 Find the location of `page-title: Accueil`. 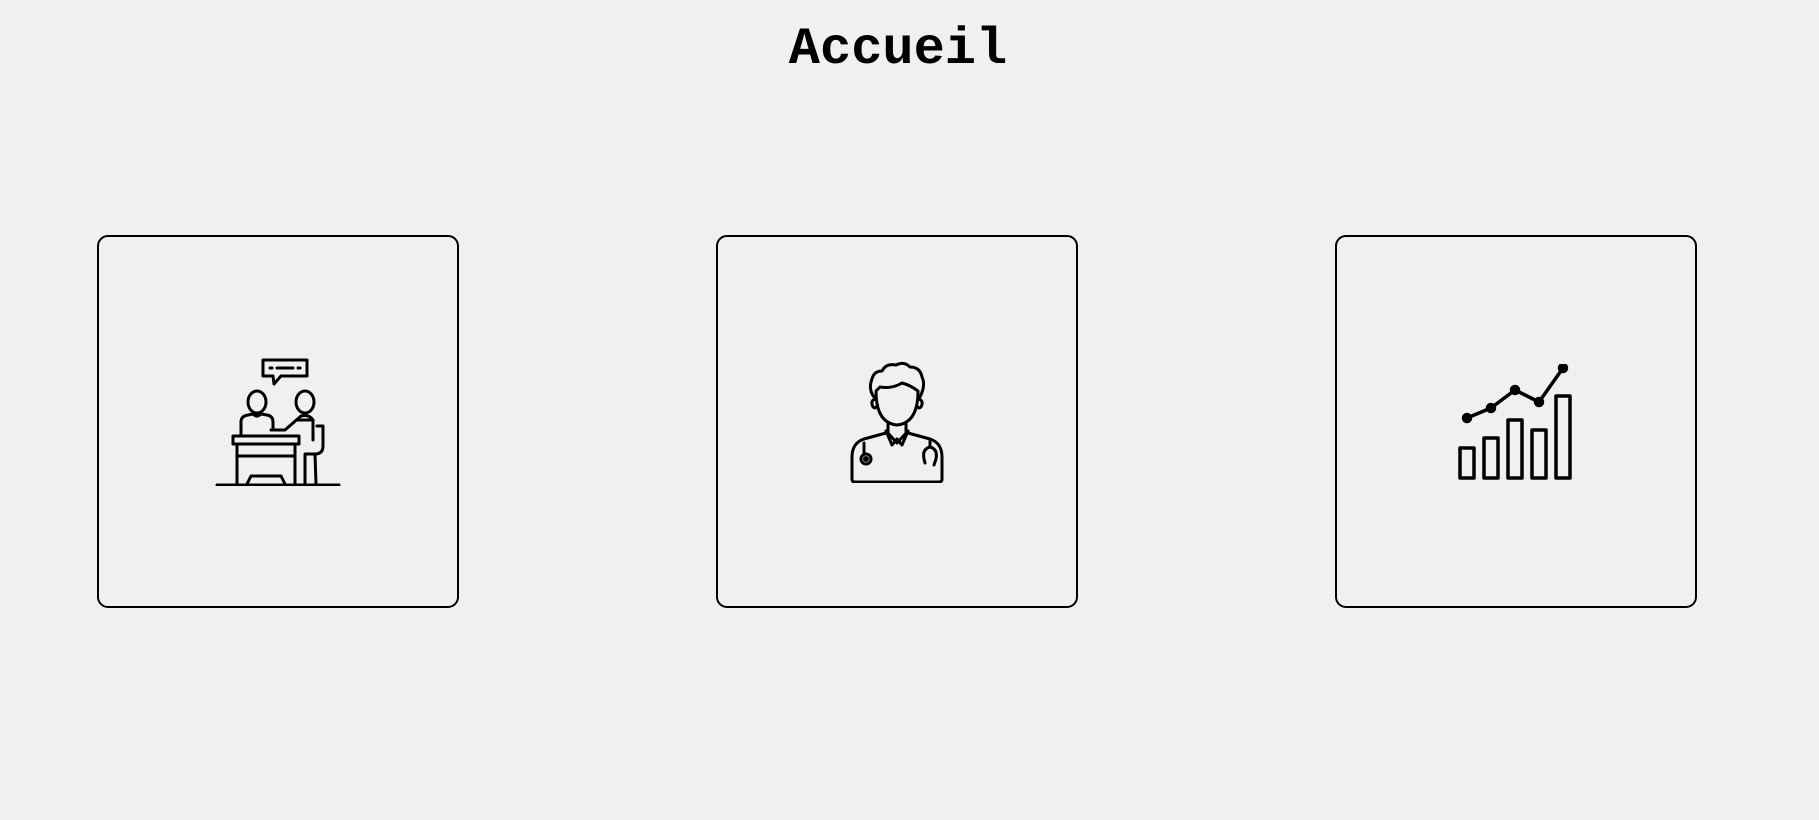

page-title: Accueil is located at coordinates (898, 49).